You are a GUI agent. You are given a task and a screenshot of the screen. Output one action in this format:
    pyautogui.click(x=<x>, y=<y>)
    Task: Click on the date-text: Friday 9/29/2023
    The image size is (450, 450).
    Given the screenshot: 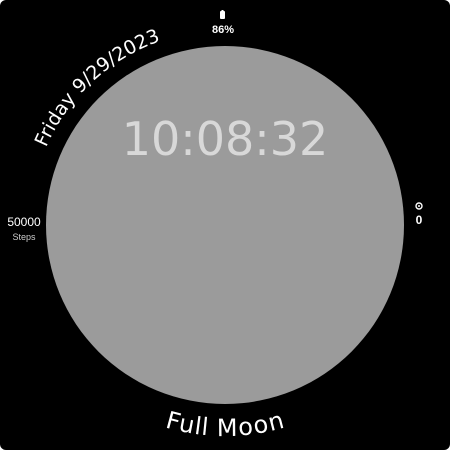 What is the action you would take?
    pyautogui.click(x=97, y=87)
    